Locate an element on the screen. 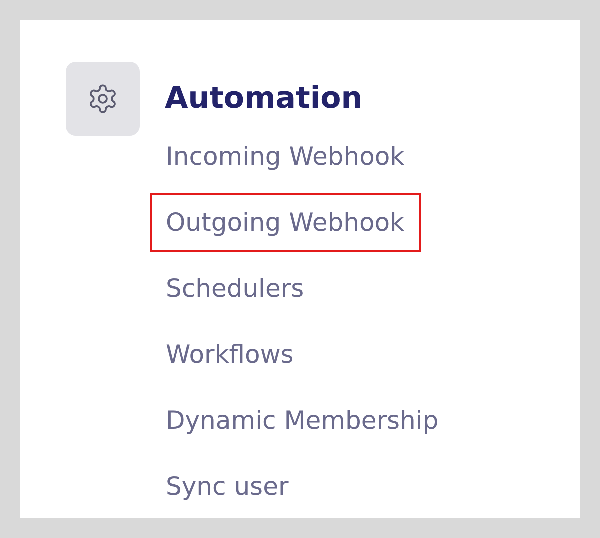 This screenshot has width=600, height=538. menu-link: Dynamic Membership is located at coordinates (302, 420).